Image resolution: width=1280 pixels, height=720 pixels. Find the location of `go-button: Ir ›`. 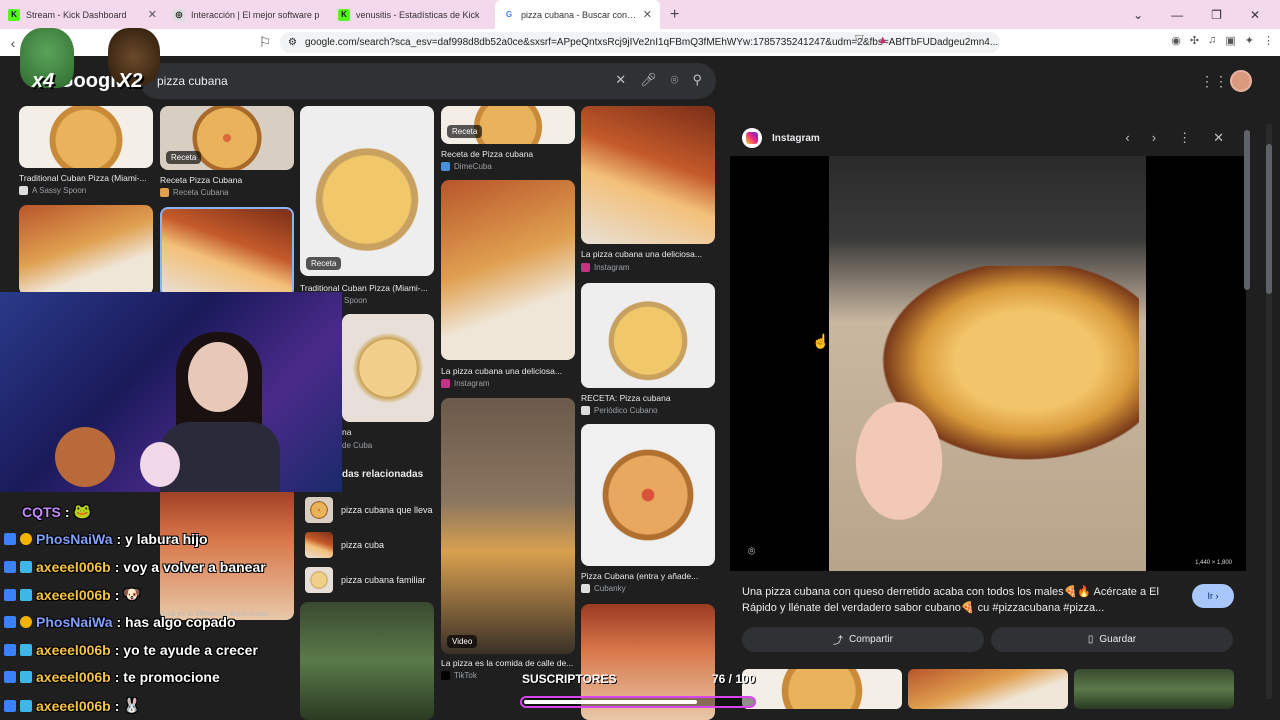

go-button: Ir › is located at coordinates (1213, 596).